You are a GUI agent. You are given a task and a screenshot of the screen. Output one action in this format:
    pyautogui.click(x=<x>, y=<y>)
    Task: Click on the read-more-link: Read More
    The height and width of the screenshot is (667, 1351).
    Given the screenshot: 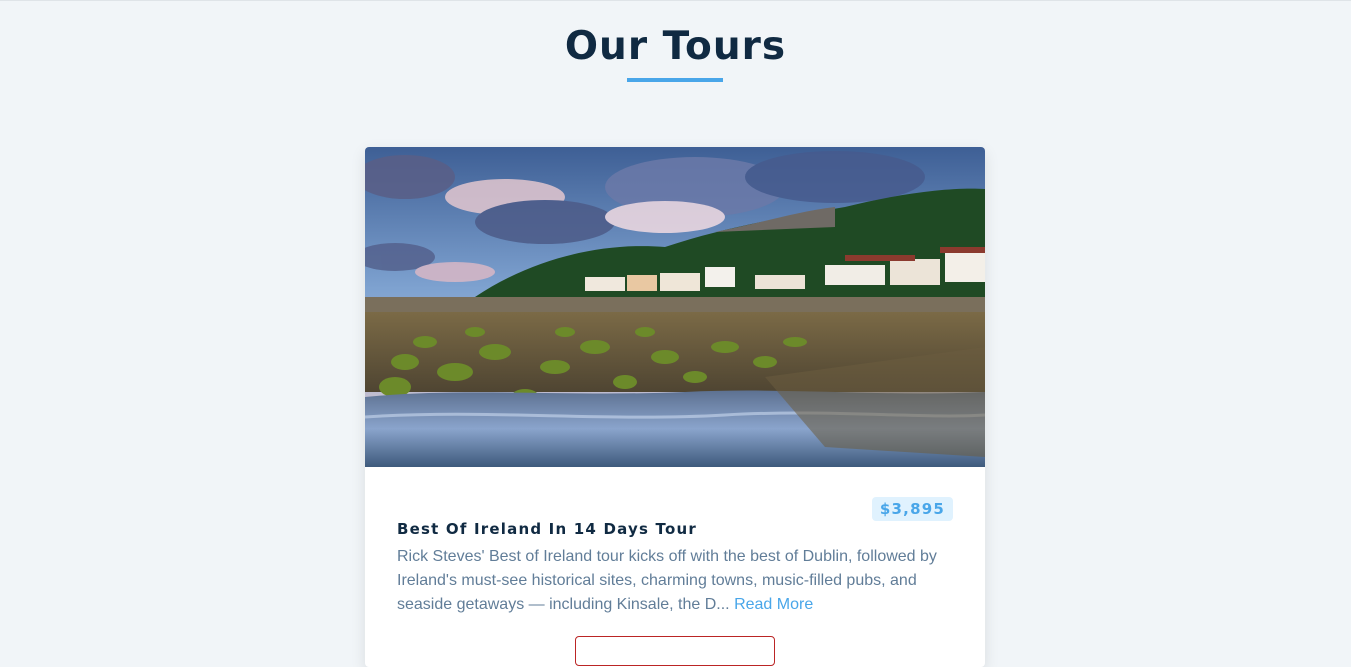 What is the action you would take?
    pyautogui.click(x=773, y=604)
    